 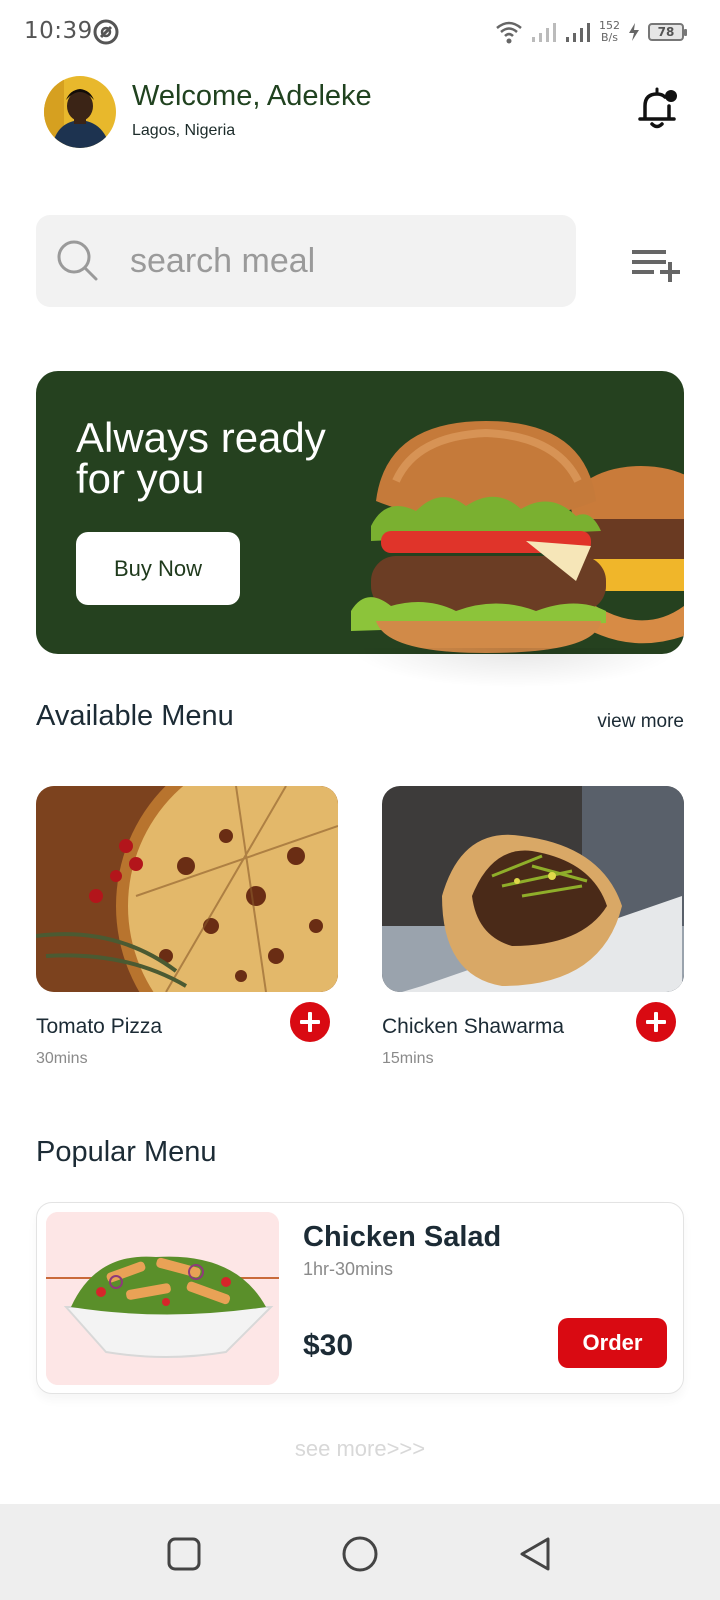 I want to click on menu-card: Chicken Shawarma 15mins, so click(x=533, y=926).